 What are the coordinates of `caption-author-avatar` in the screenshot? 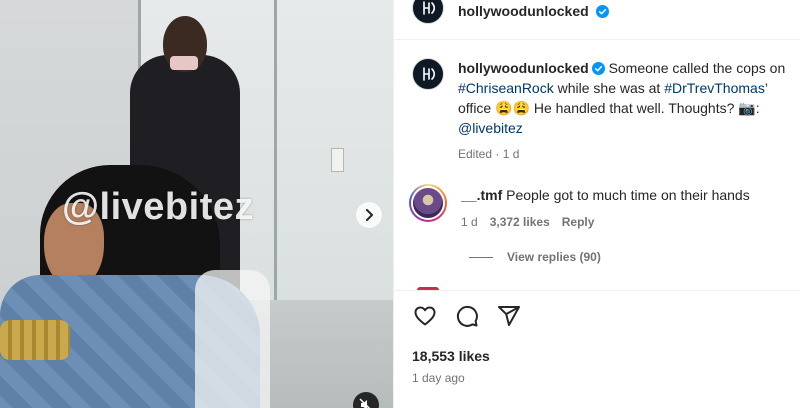 It's located at (428, 74).